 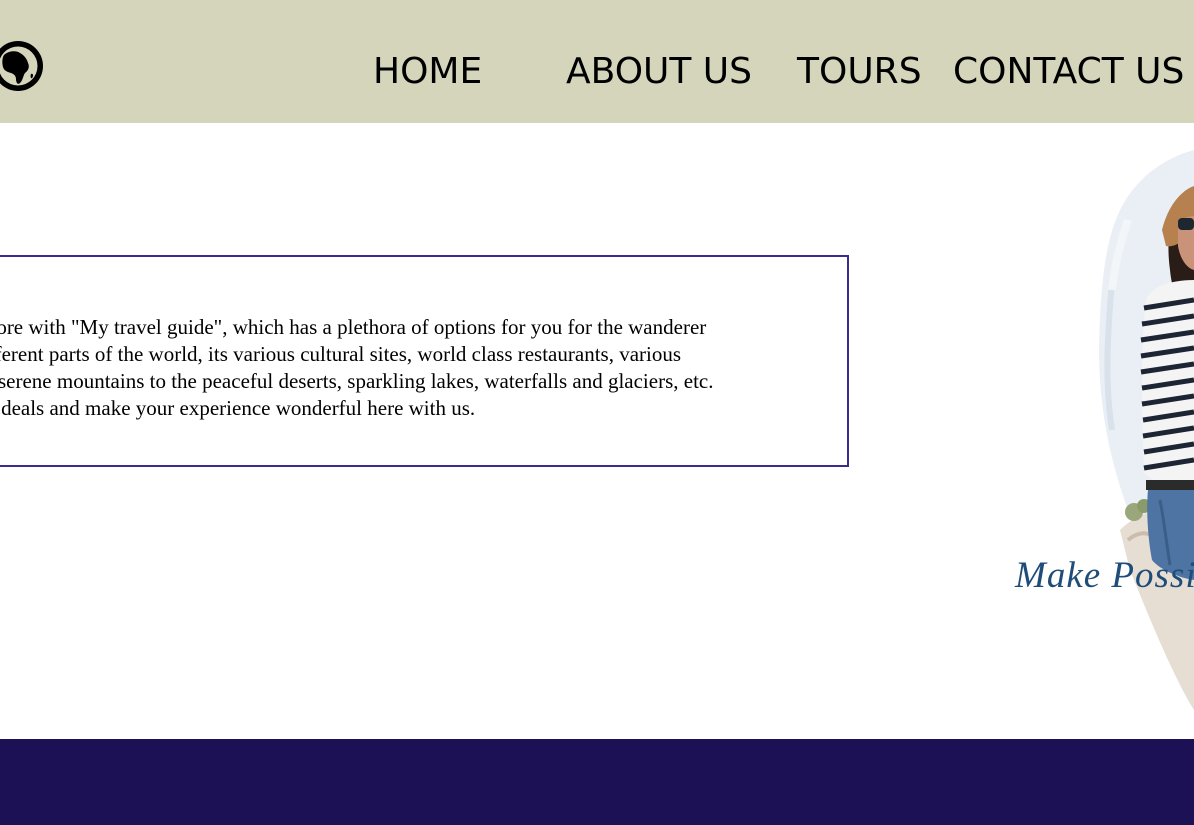 What do you see at coordinates (23, 66) in the screenshot?
I see `globe-africa-icon` at bounding box center [23, 66].